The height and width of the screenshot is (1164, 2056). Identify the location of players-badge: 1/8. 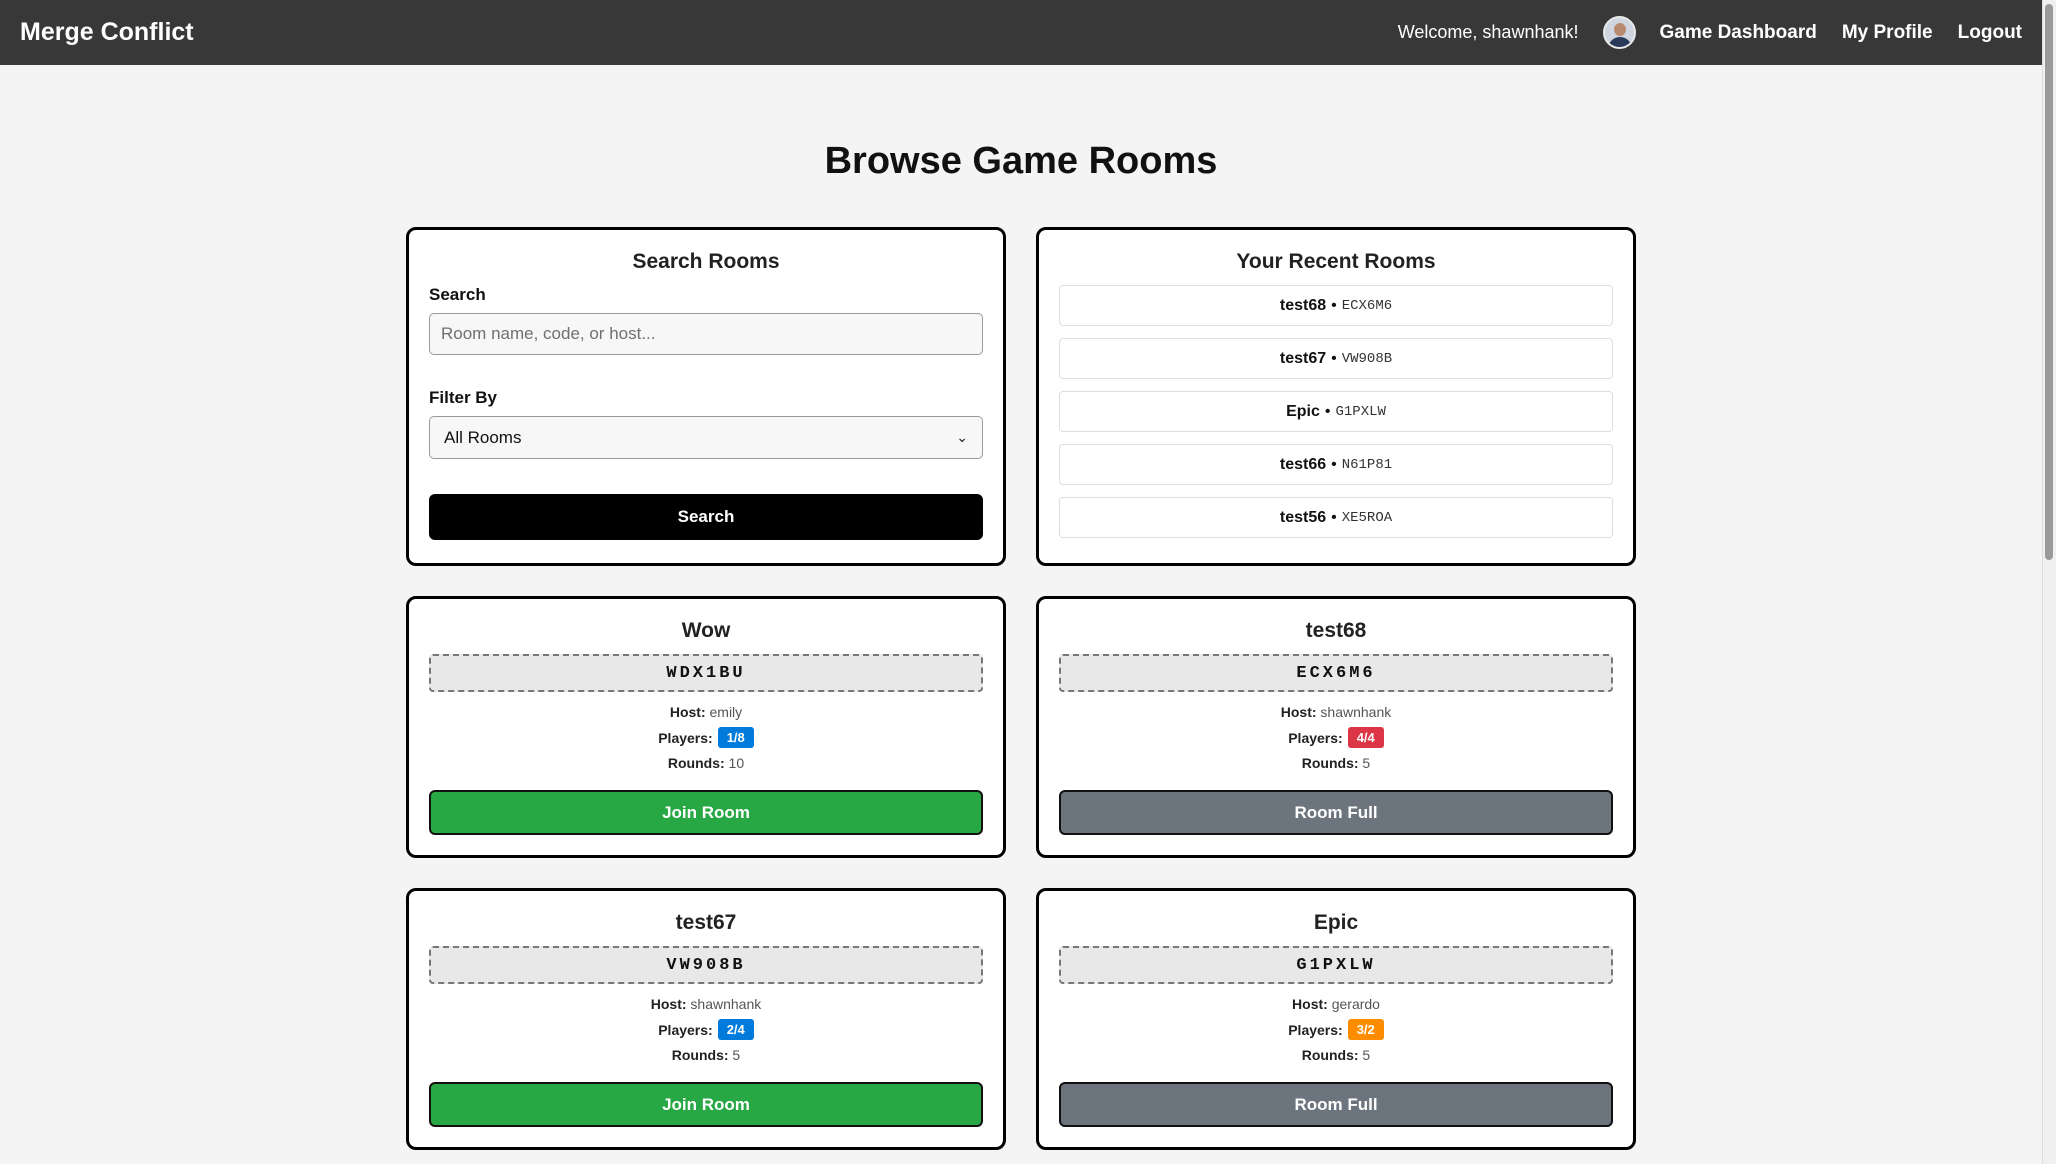
(735, 737).